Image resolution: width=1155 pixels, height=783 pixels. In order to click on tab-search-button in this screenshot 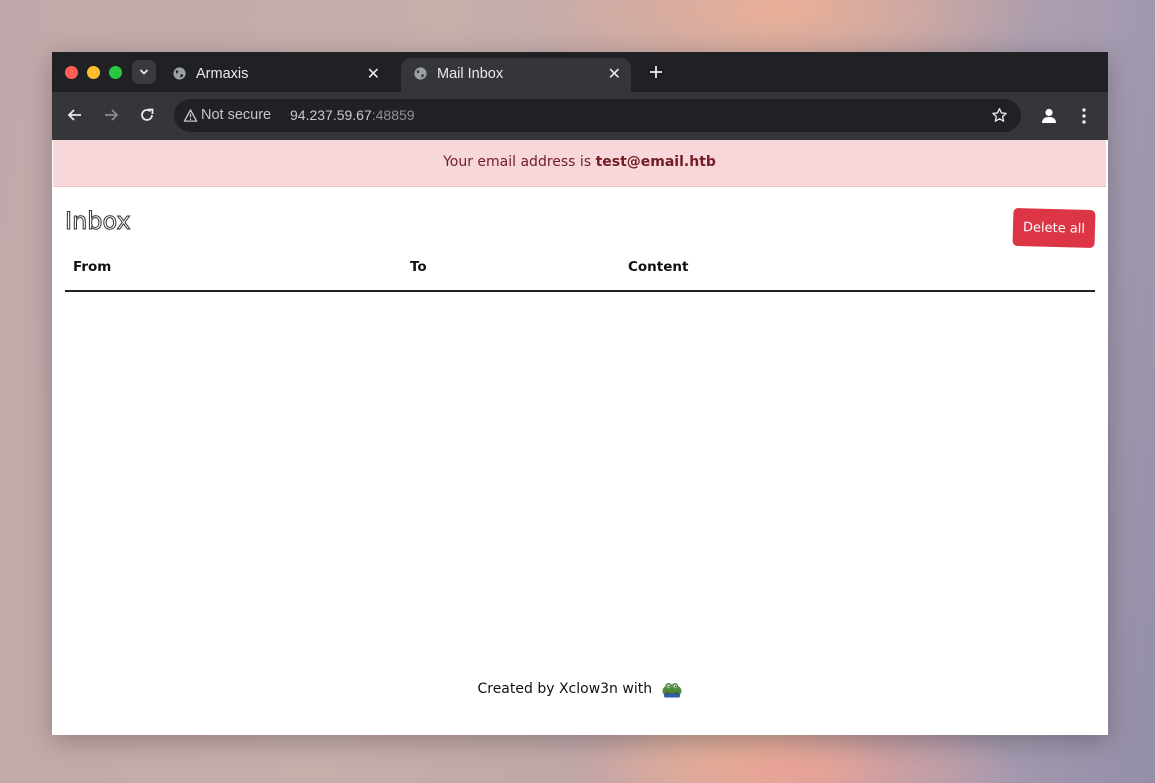, I will do `click(144, 72)`.